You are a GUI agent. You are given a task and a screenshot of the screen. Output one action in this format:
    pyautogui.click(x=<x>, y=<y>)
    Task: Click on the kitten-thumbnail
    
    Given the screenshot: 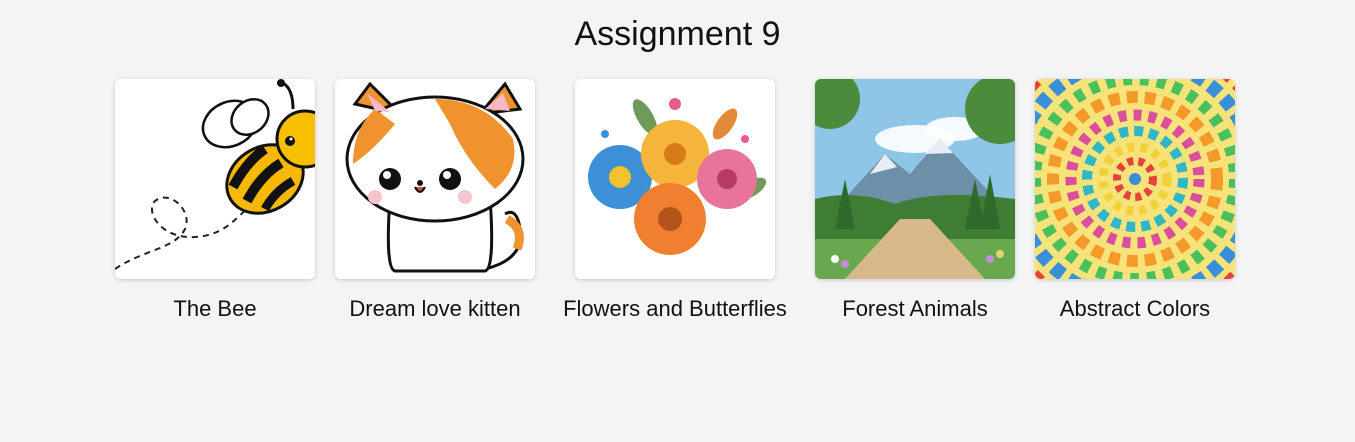 What is the action you would take?
    pyautogui.click(x=435, y=179)
    